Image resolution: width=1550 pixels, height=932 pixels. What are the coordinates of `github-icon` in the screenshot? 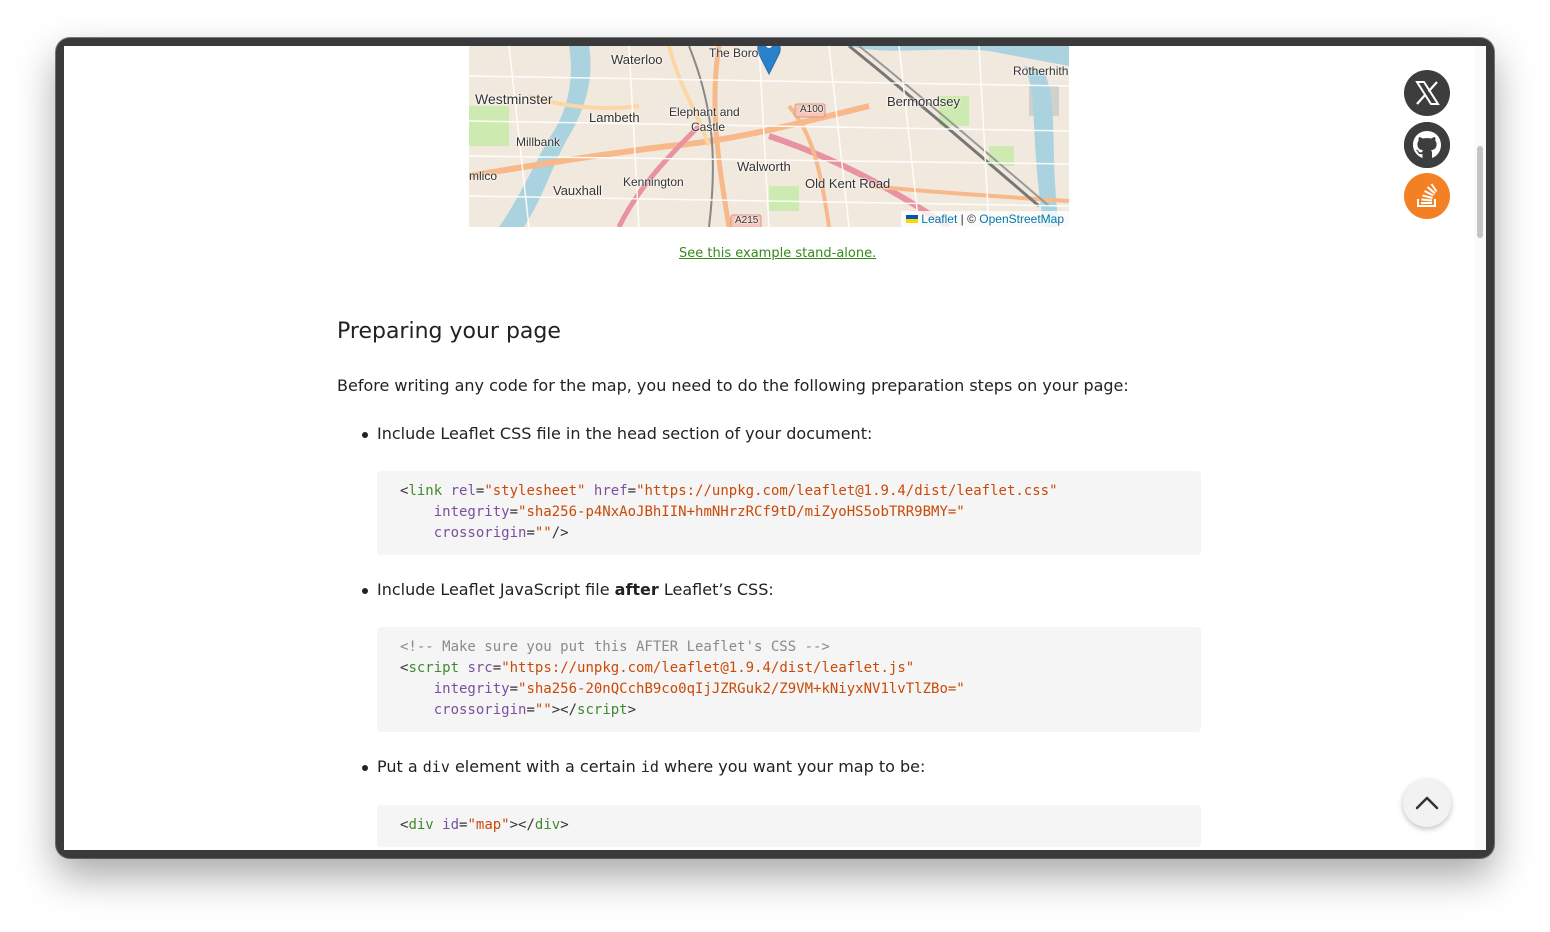 It's located at (1427, 145).